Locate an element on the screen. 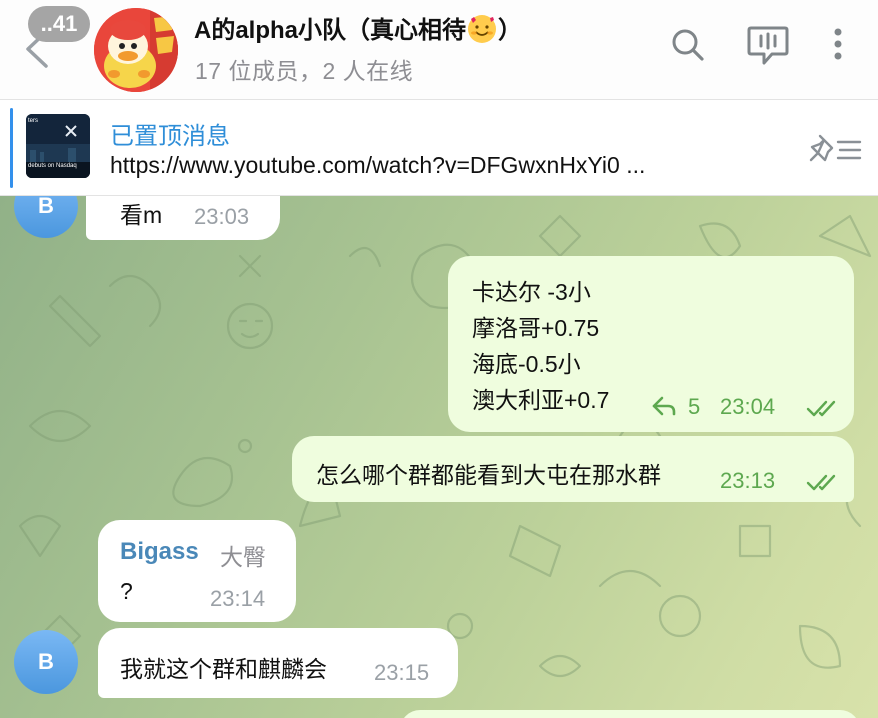  message-time: 23:15 is located at coordinates (402, 672).